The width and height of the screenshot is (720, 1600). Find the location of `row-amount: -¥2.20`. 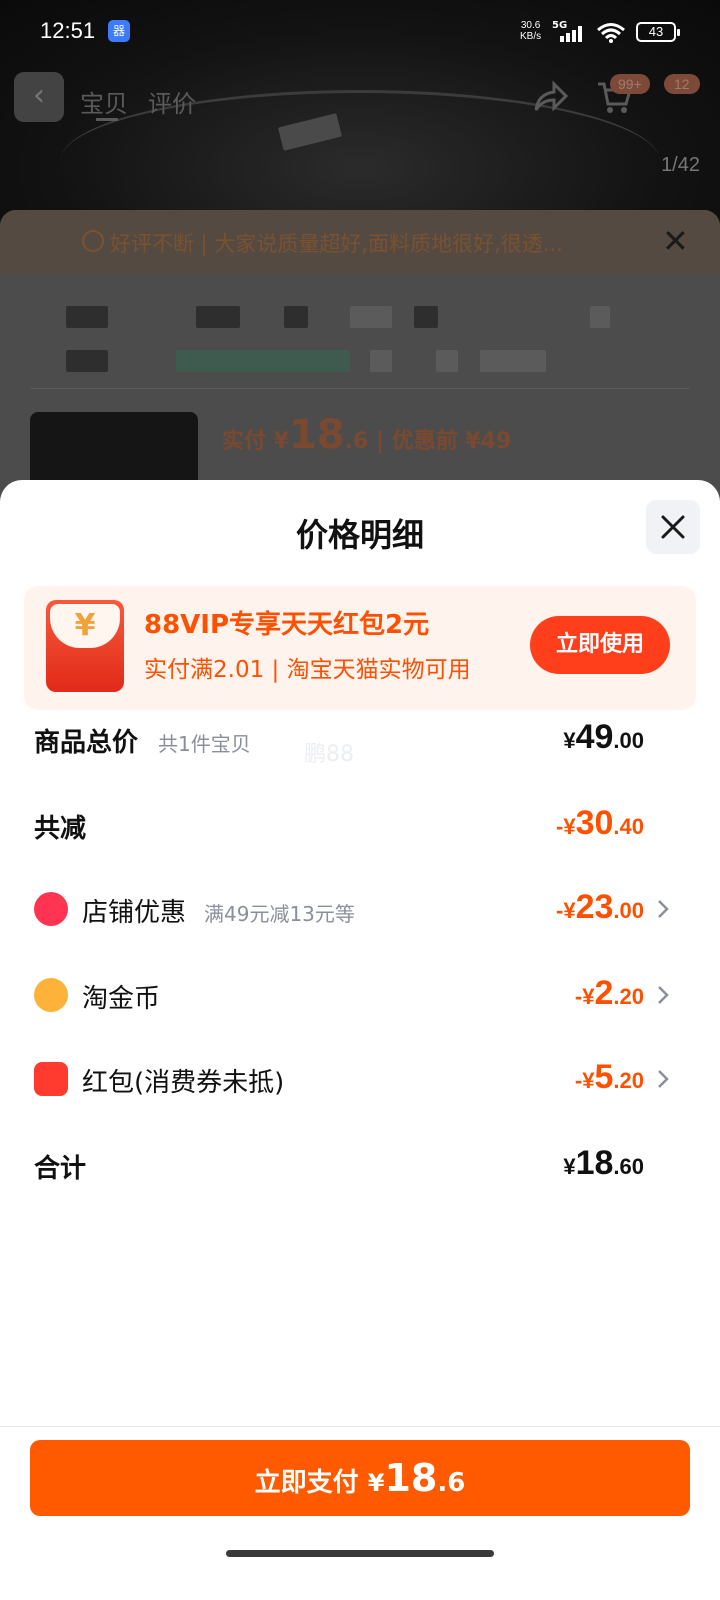

row-amount: -¥2.20 is located at coordinates (609, 993).